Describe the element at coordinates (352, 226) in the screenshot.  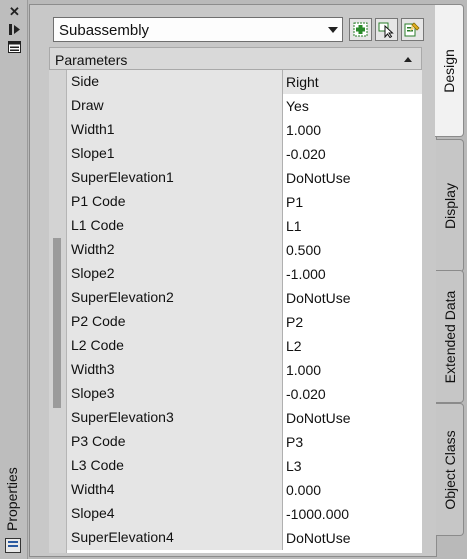
I see `parameter-value: L1` at that location.